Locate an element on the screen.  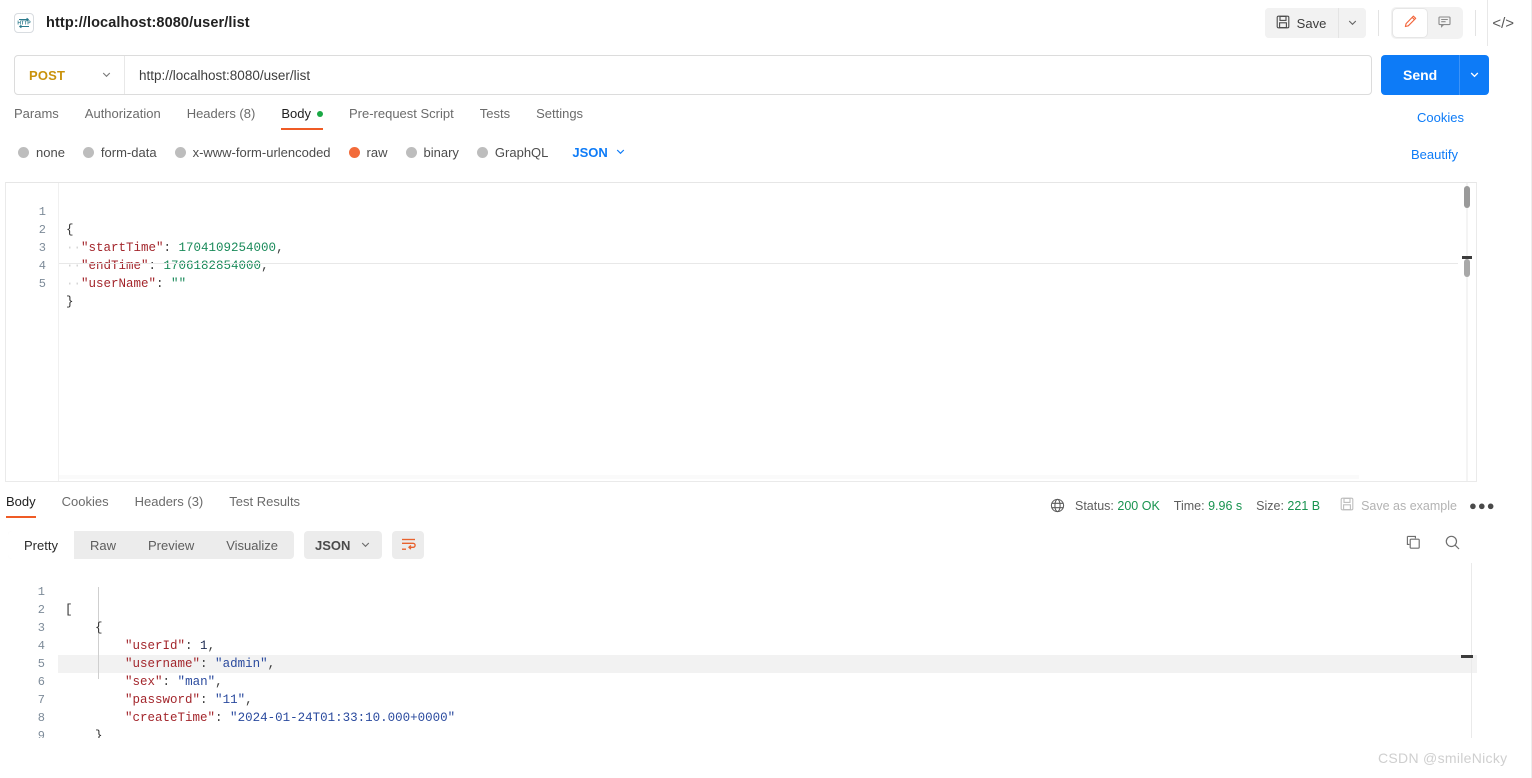
time-value: 9.96 s is located at coordinates (1225, 505).